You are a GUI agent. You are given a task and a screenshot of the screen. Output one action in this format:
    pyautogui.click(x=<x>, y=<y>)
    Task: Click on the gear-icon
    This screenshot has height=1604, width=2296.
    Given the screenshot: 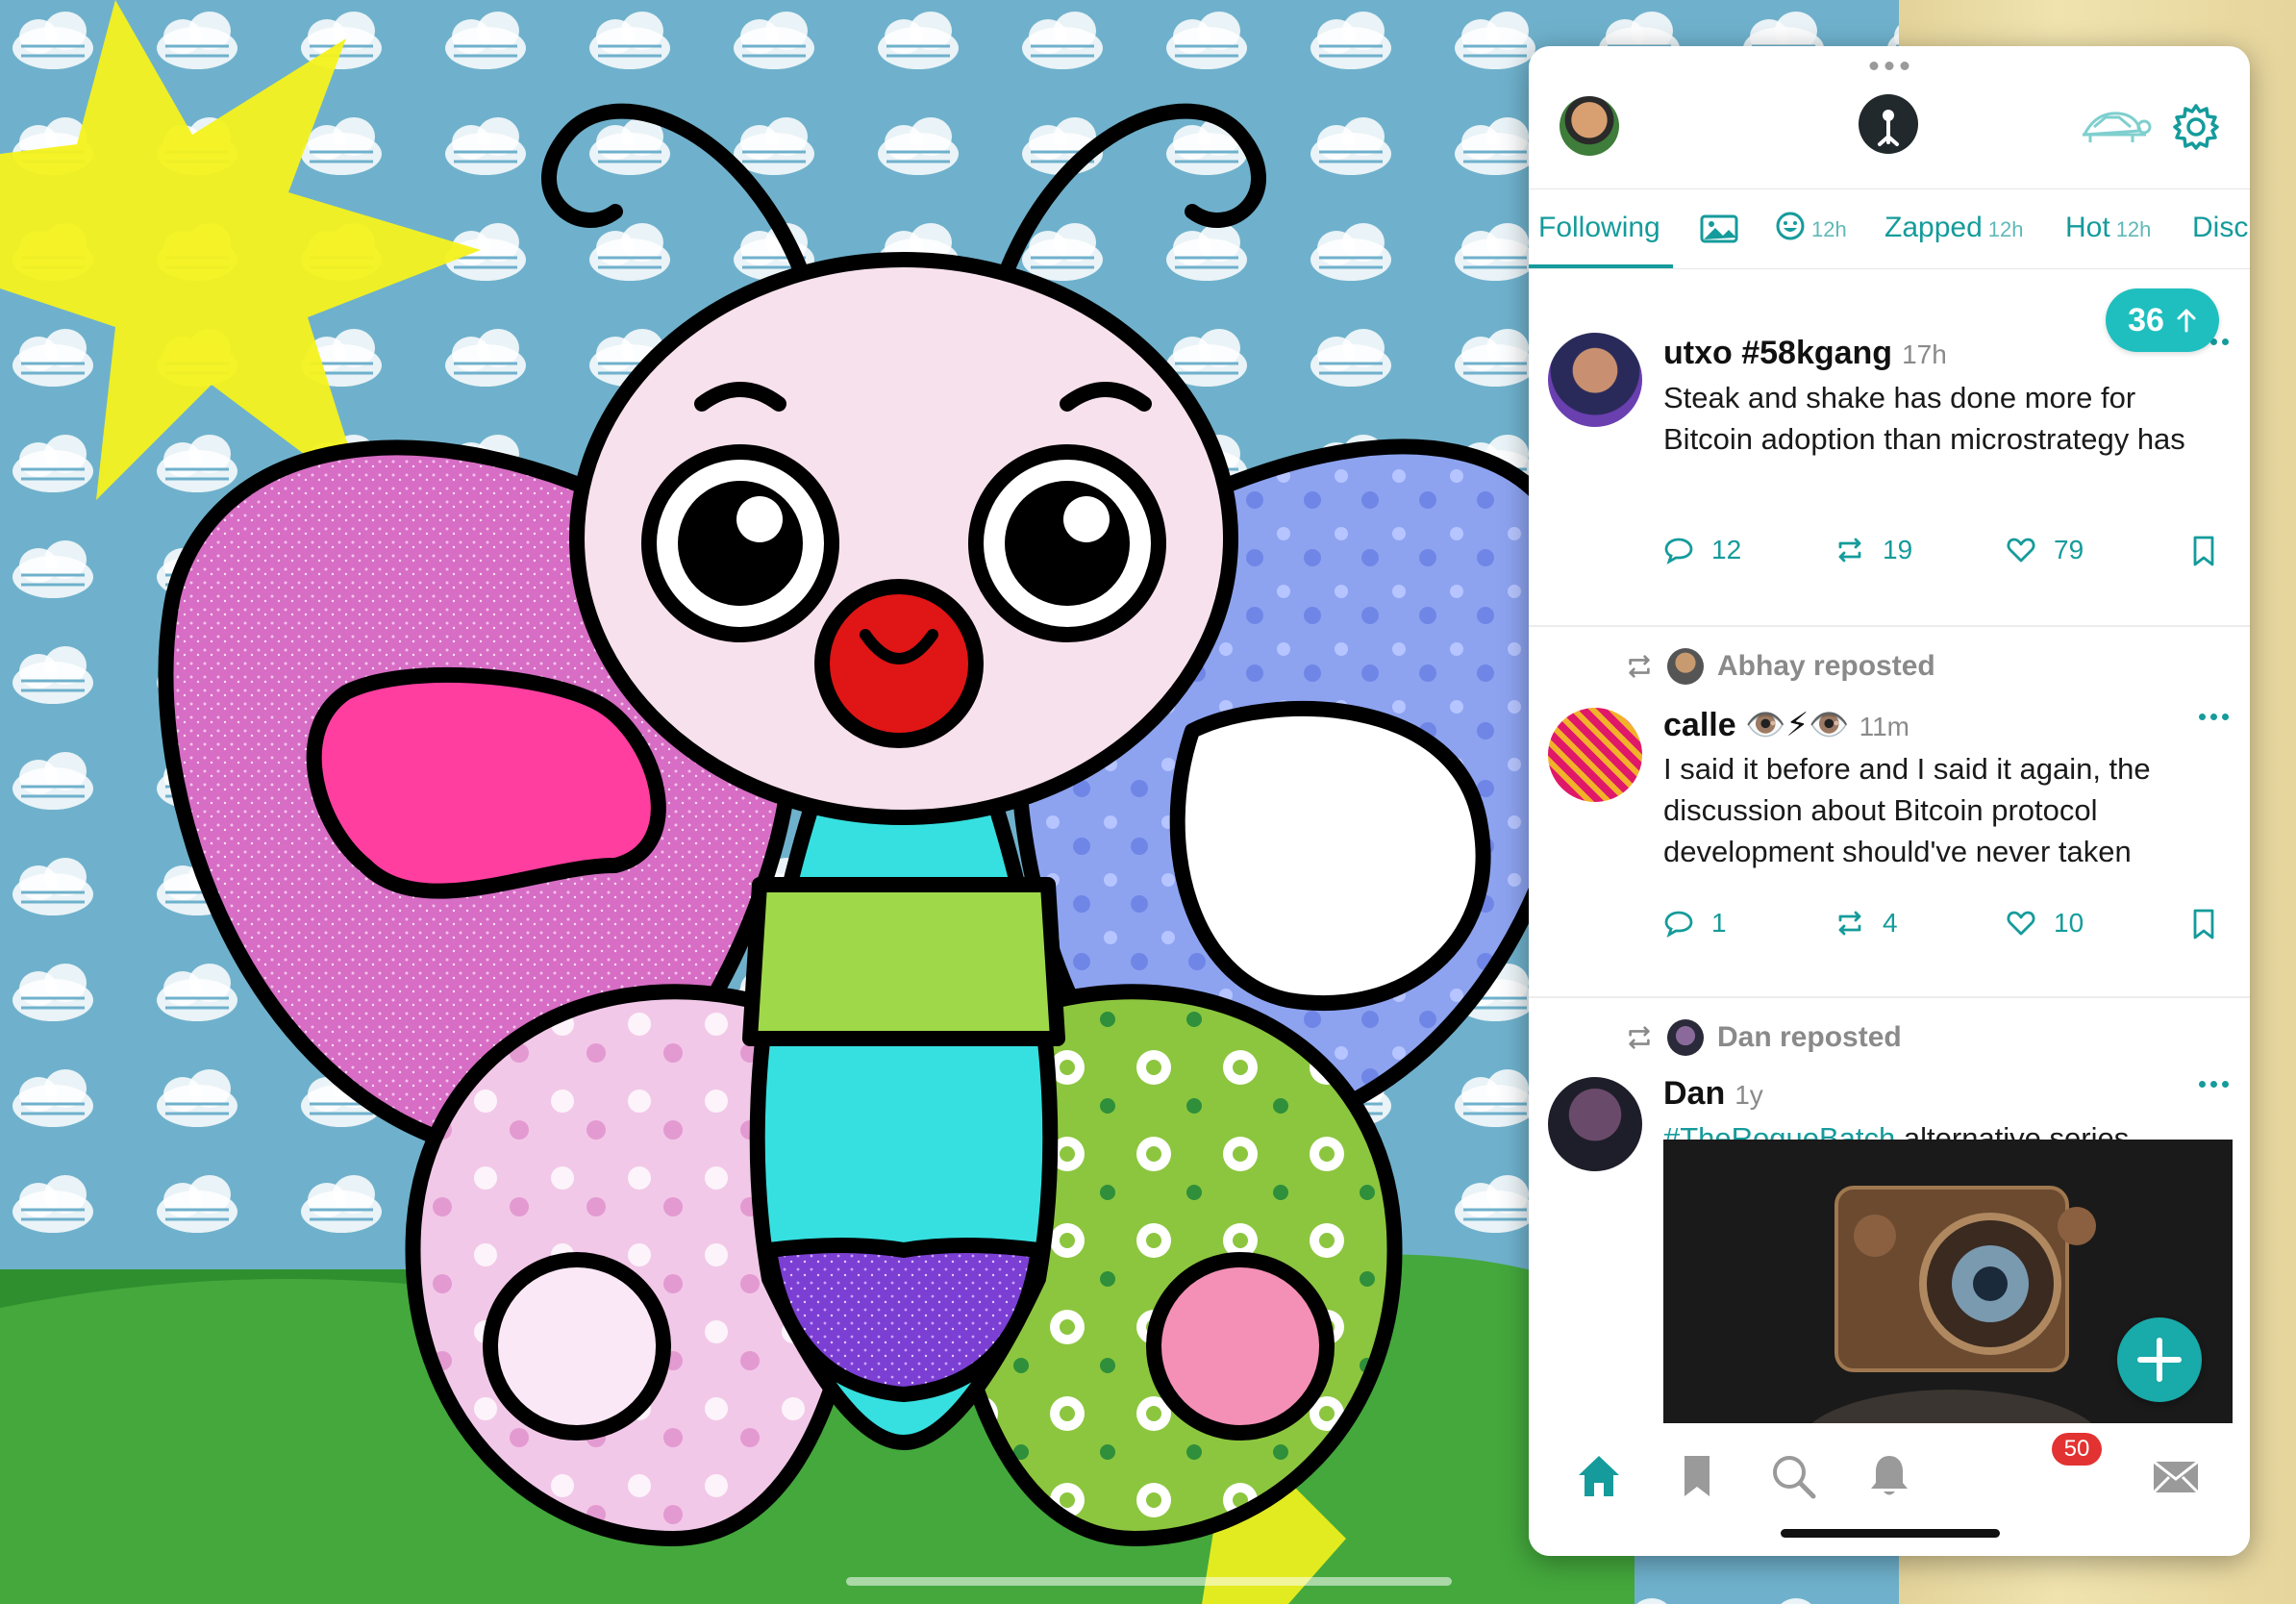 What is the action you would take?
    pyautogui.click(x=2196, y=127)
    